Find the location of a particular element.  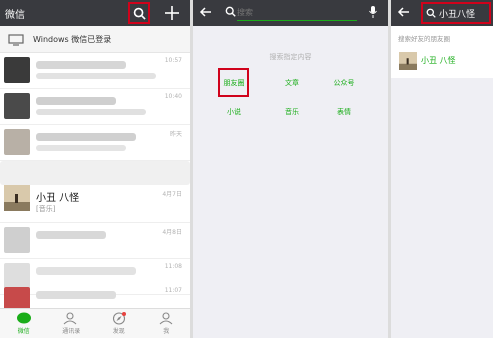

contact-name: 小丑 八怪 is located at coordinates (58, 198).